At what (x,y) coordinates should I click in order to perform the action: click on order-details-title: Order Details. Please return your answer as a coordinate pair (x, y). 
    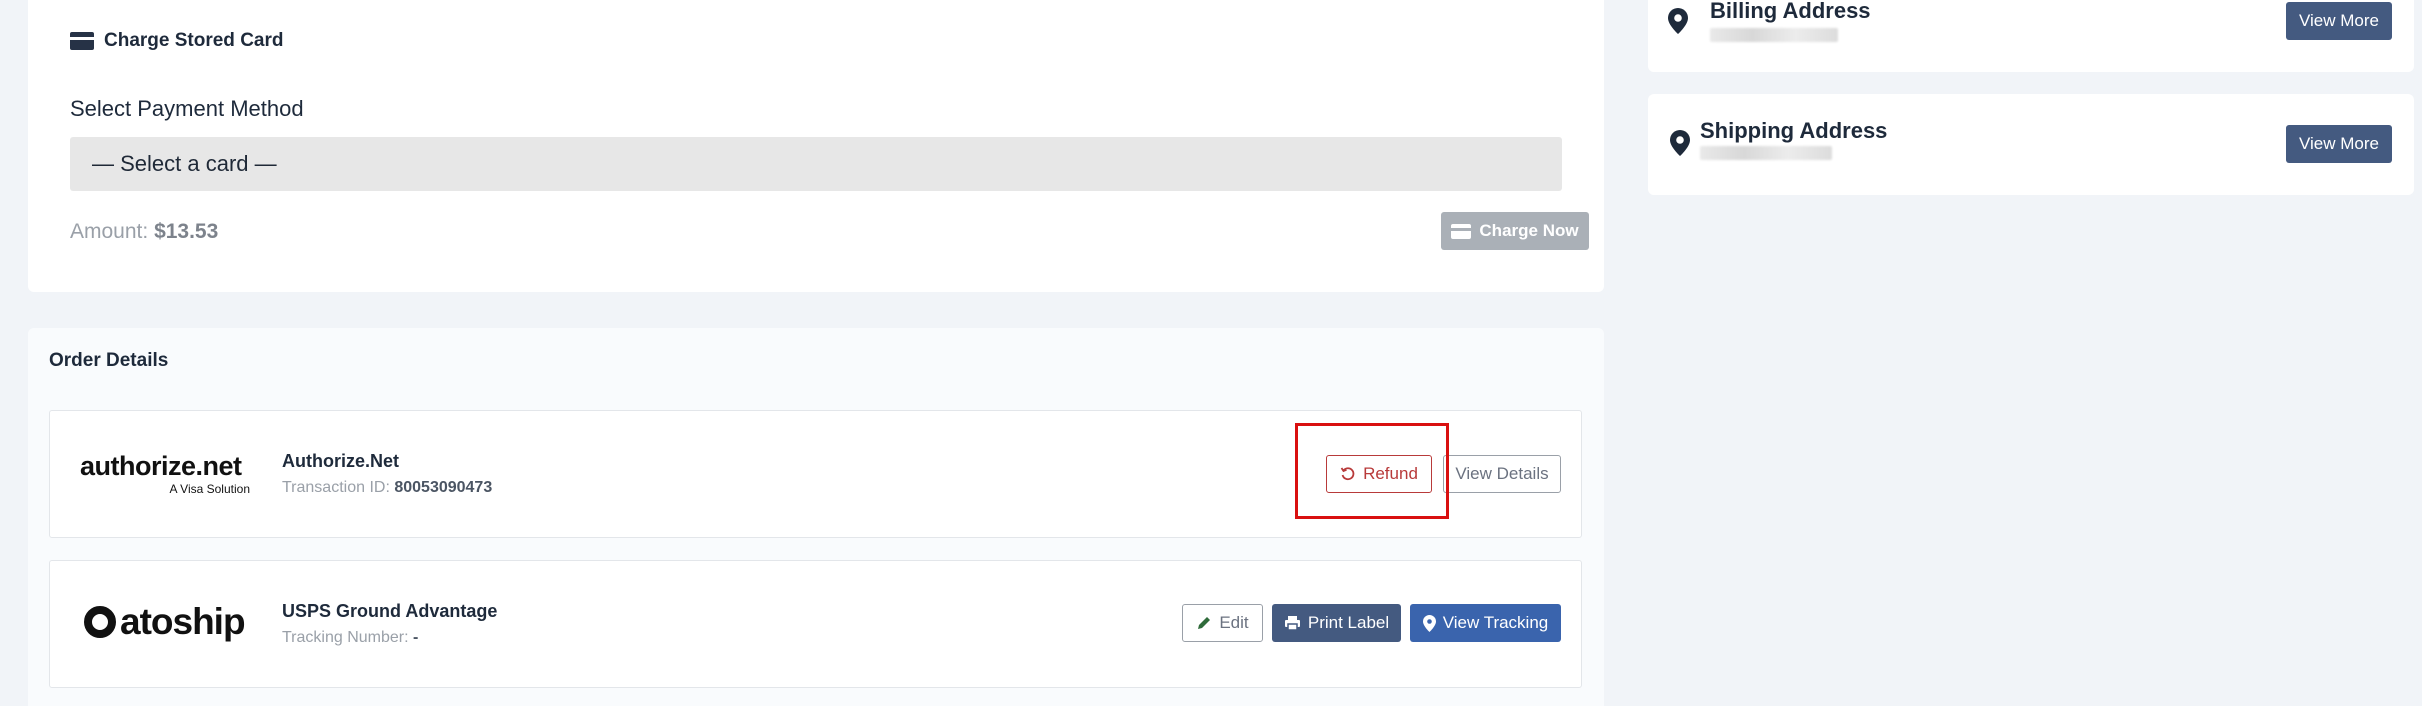
    Looking at the image, I should click on (109, 360).